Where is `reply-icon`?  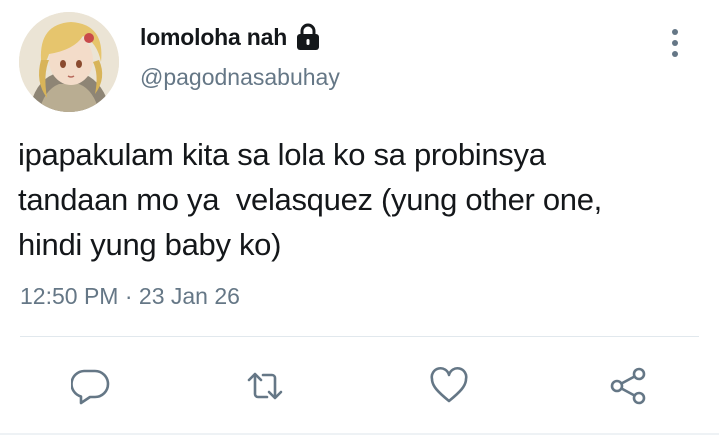 reply-icon is located at coordinates (90, 387).